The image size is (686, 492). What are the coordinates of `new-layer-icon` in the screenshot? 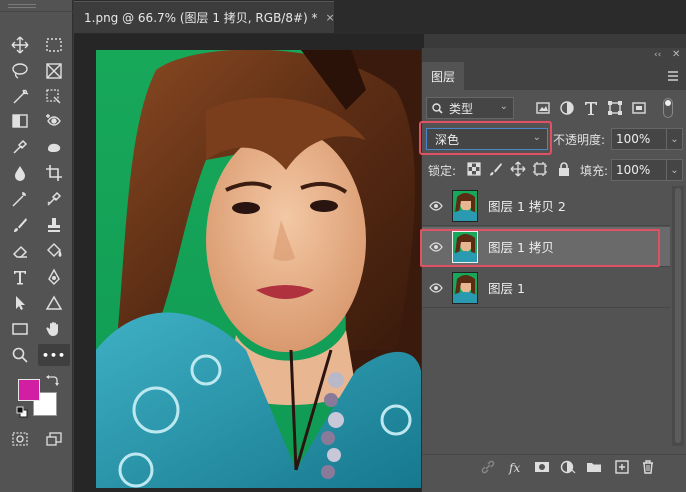 It's located at (622, 467).